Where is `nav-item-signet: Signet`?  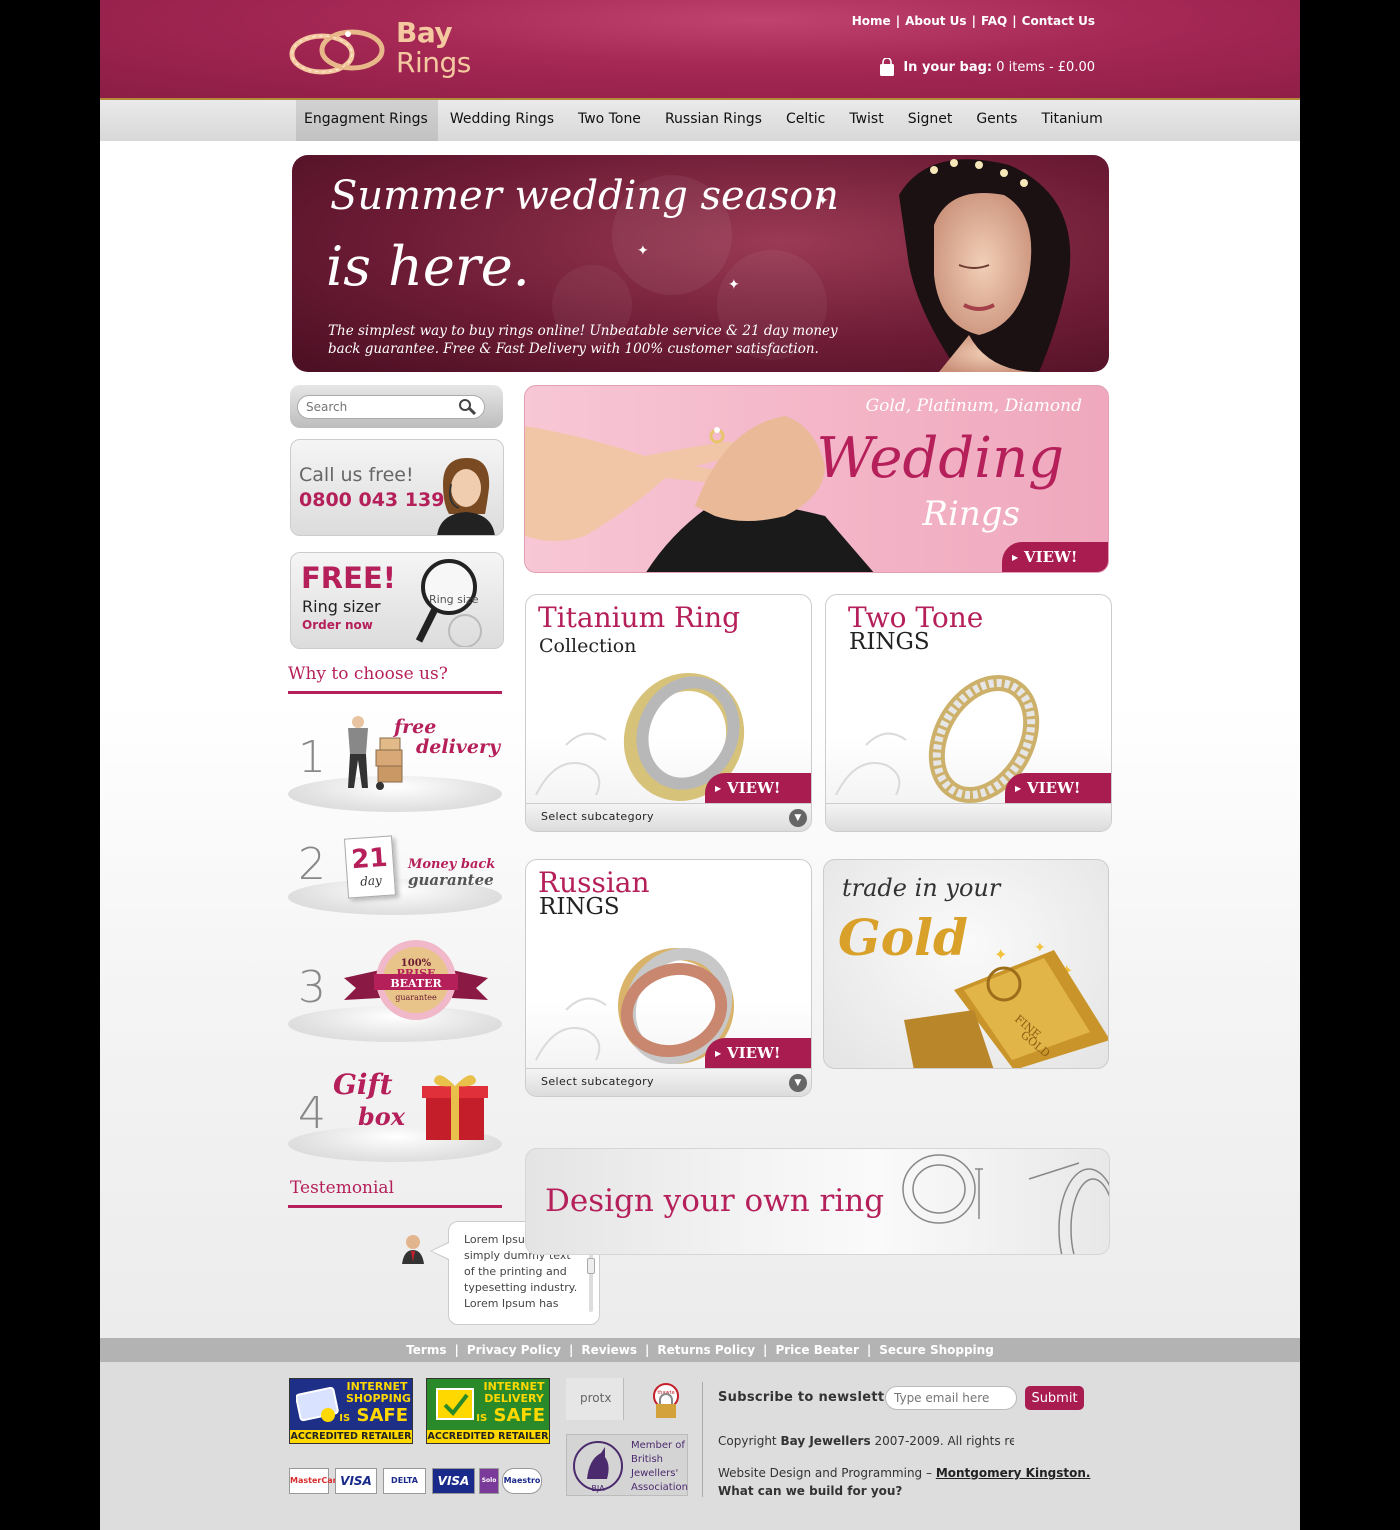
nav-item-signet: Signet is located at coordinates (930, 120).